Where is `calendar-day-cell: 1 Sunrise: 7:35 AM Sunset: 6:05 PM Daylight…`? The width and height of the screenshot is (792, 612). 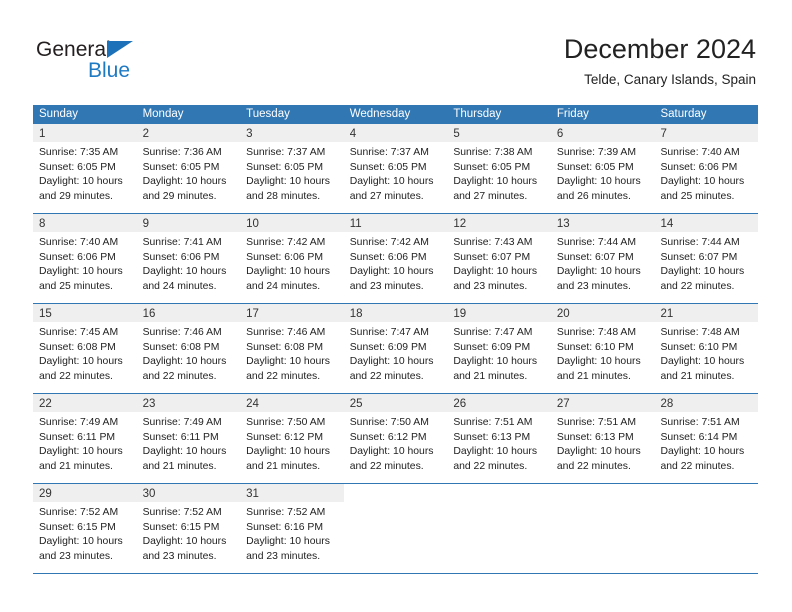 calendar-day-cell: 1 Sunrise: 7:35 AM Sunset: 6:05 PM Daylight… is located at coordinates (85, 168).